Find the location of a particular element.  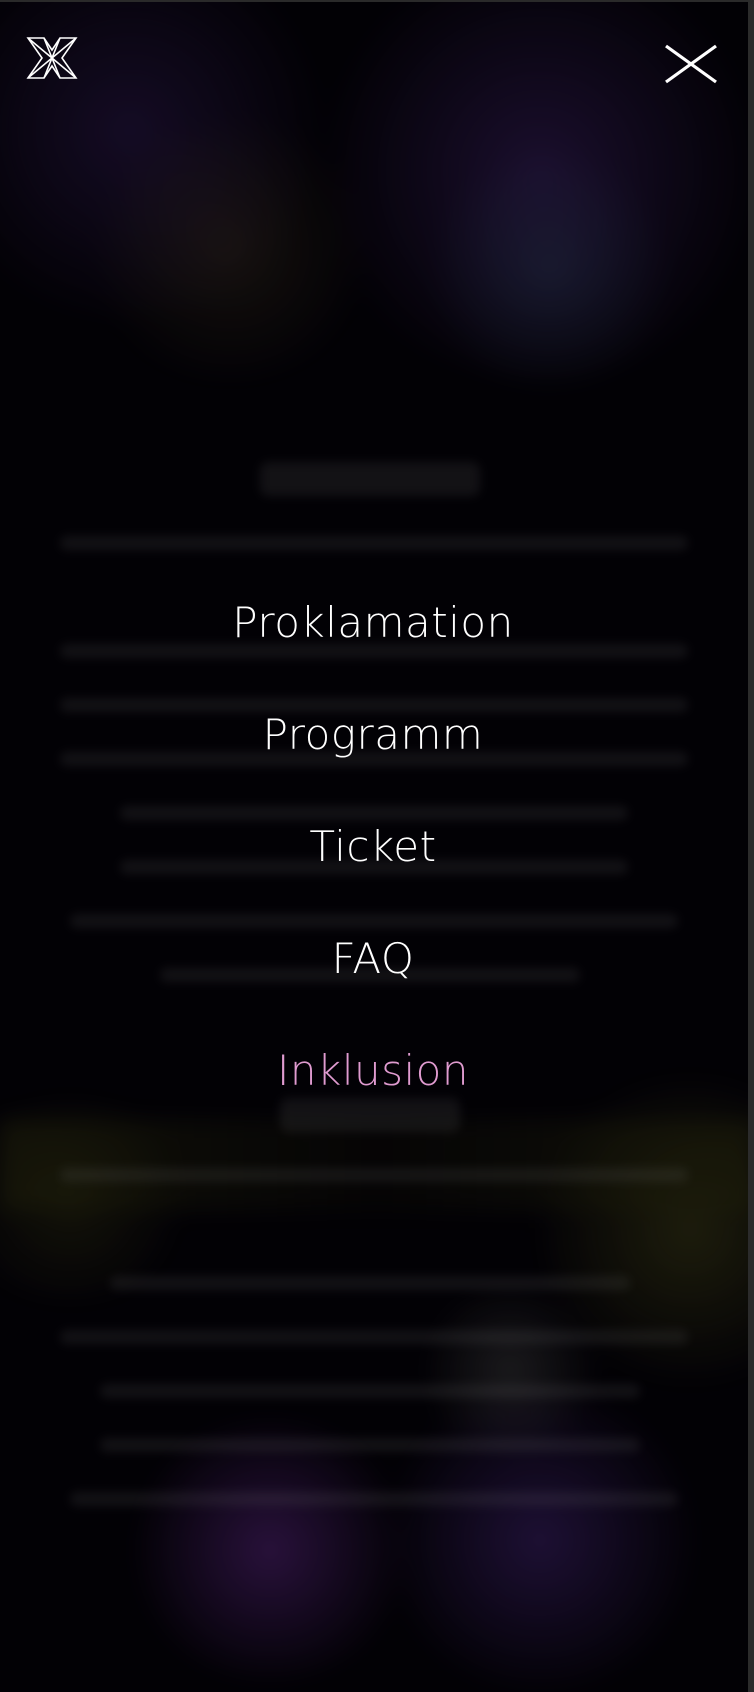

menu-link-ticket: Ticket is located at coordinates (372, 847).